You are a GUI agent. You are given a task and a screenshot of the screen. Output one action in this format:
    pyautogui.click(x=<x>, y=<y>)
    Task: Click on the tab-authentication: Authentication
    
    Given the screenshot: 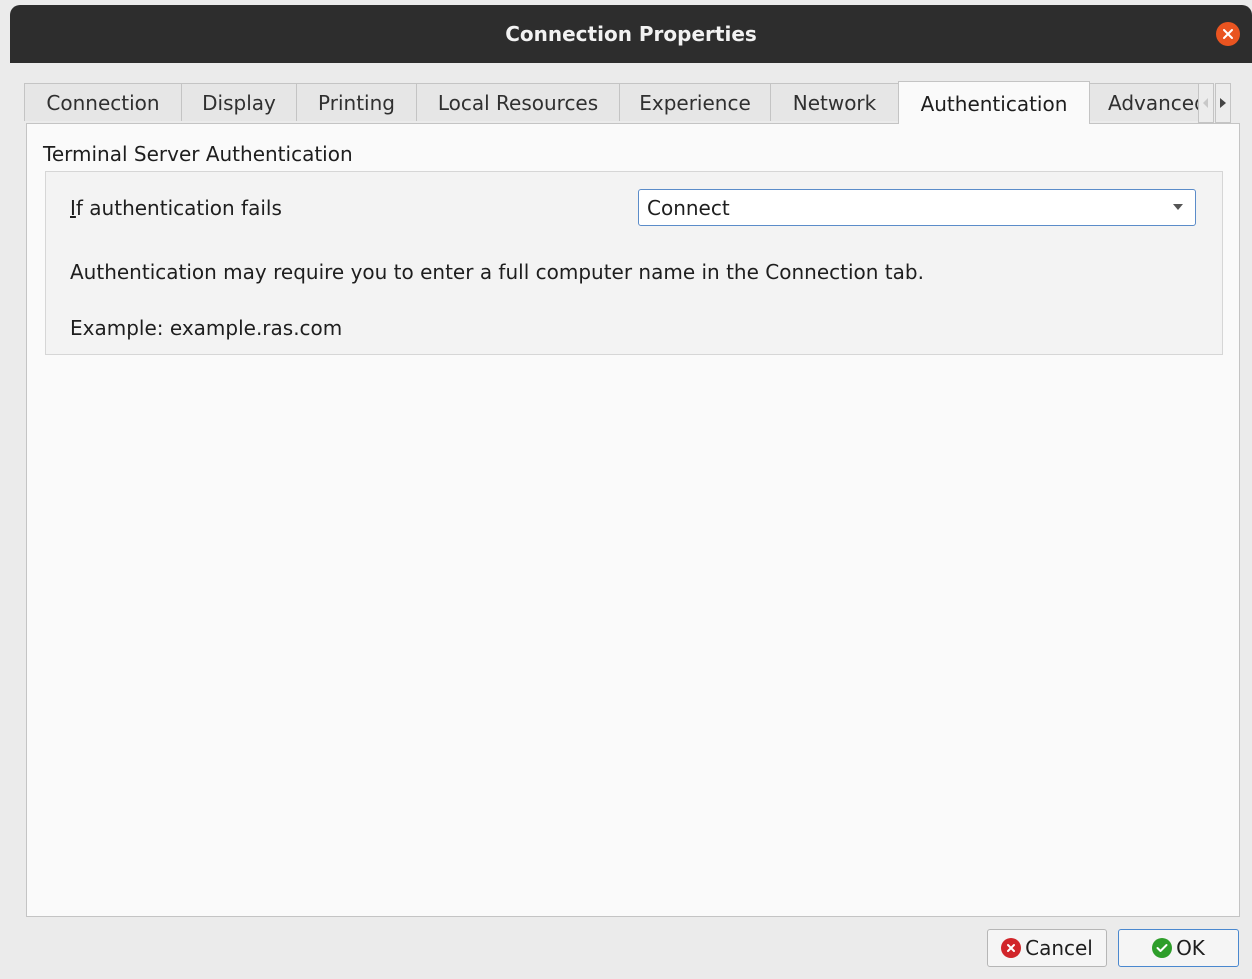 What is the action you would take?
    pyautogui.click(x=994, y=102)
    